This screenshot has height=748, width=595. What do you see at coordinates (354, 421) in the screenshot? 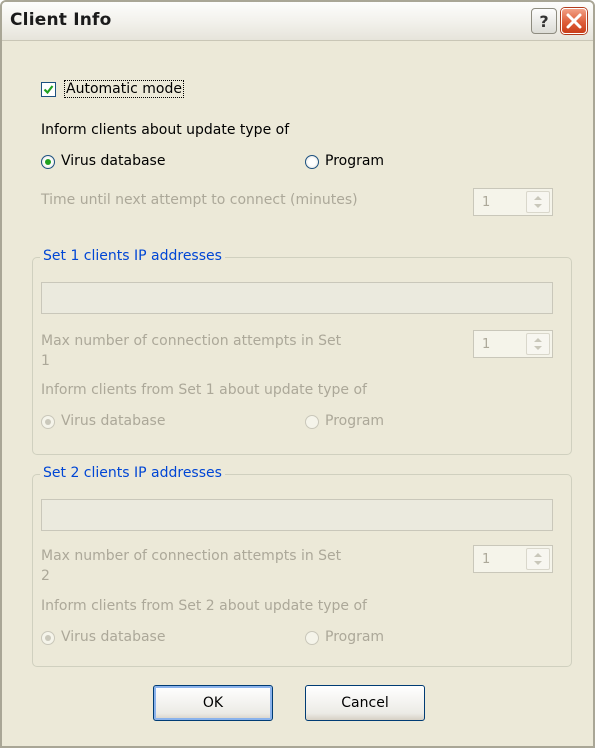
I see `set-1-radio-program-label: Program` at bounding box center [354, 421].